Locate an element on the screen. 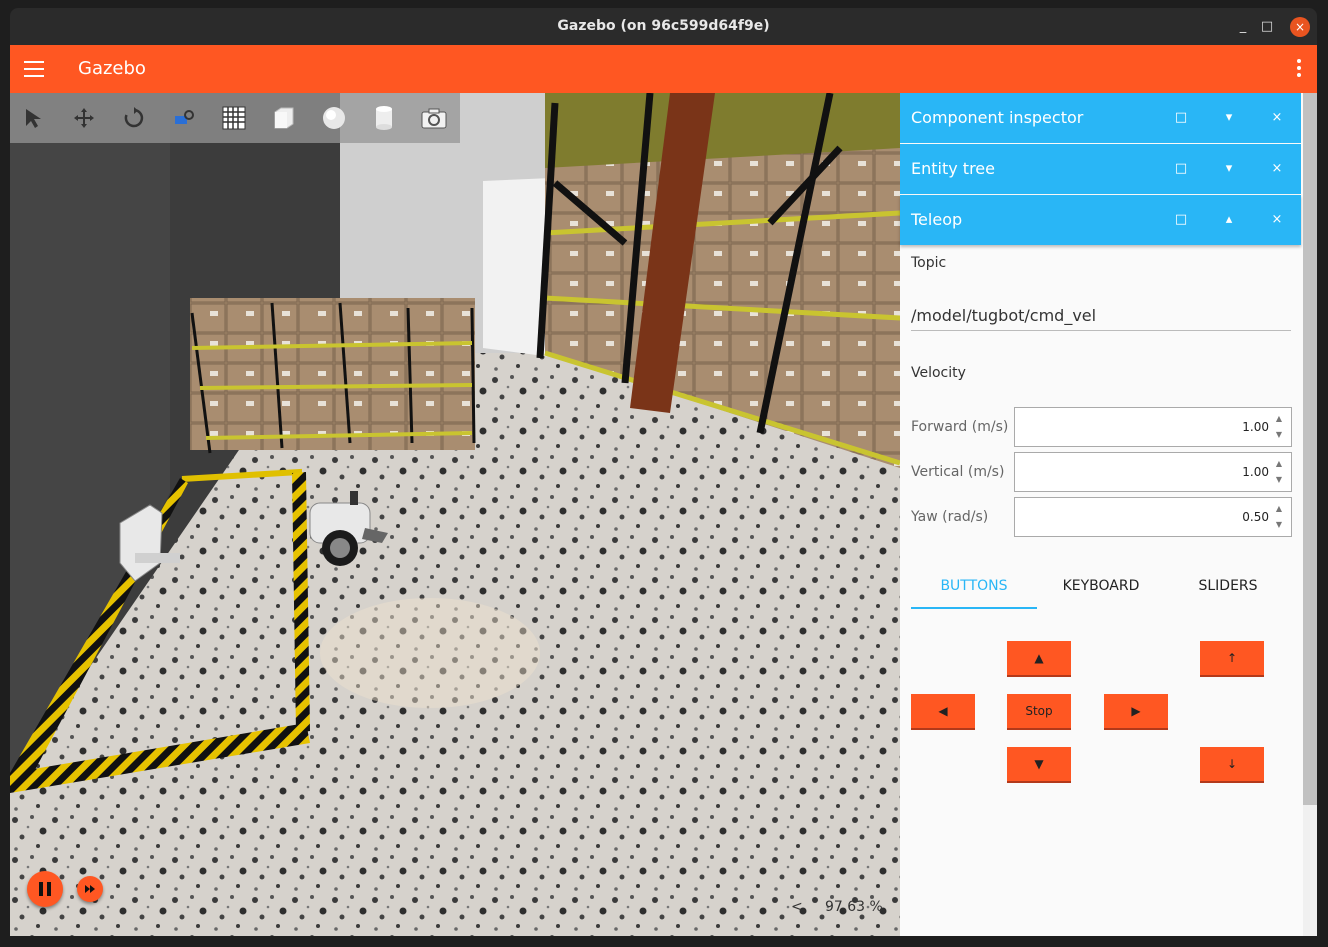 The width and height of the screenshot is (1328, 947). teleop-title: Teleop is located at coordinates (937, 219).